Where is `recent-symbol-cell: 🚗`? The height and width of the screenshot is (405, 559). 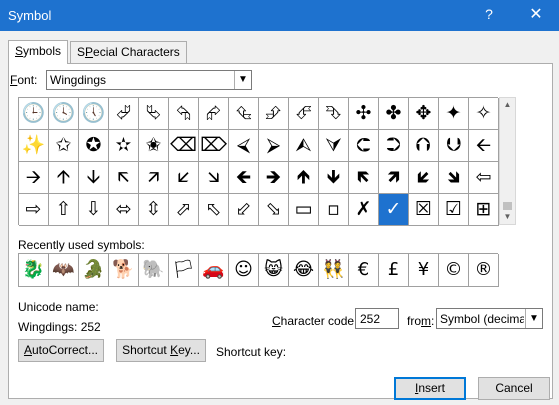
recent-symbol-cell: 🚗 is located at coordinates (214, 270).